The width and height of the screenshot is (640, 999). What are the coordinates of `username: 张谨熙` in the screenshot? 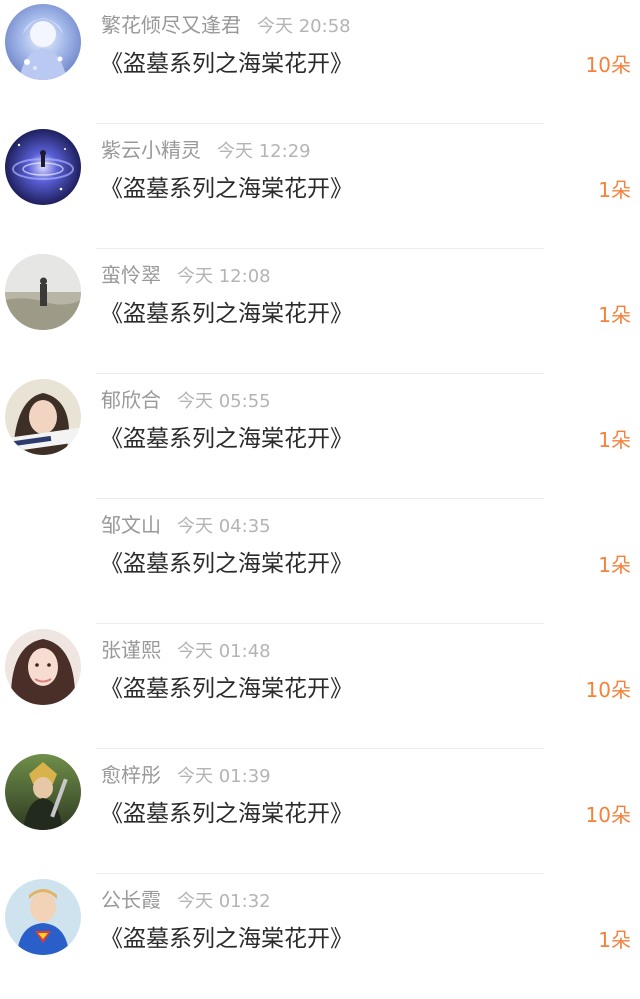 It's located at (131, 650).